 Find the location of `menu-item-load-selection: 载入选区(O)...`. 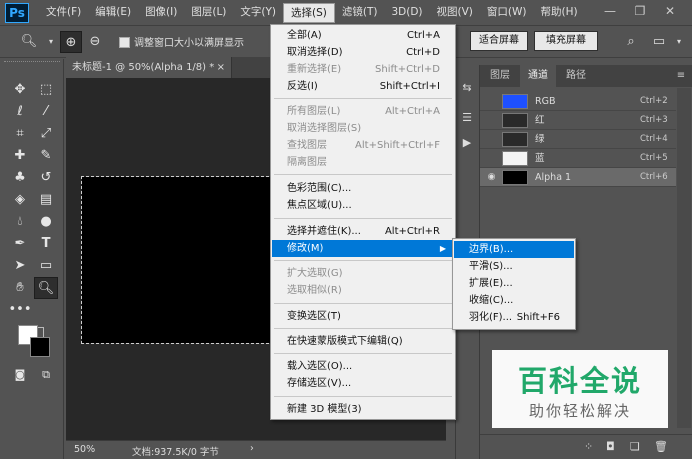

menu-item-load-selection: 载入选区(O)... is located at coordinates (363, 366).